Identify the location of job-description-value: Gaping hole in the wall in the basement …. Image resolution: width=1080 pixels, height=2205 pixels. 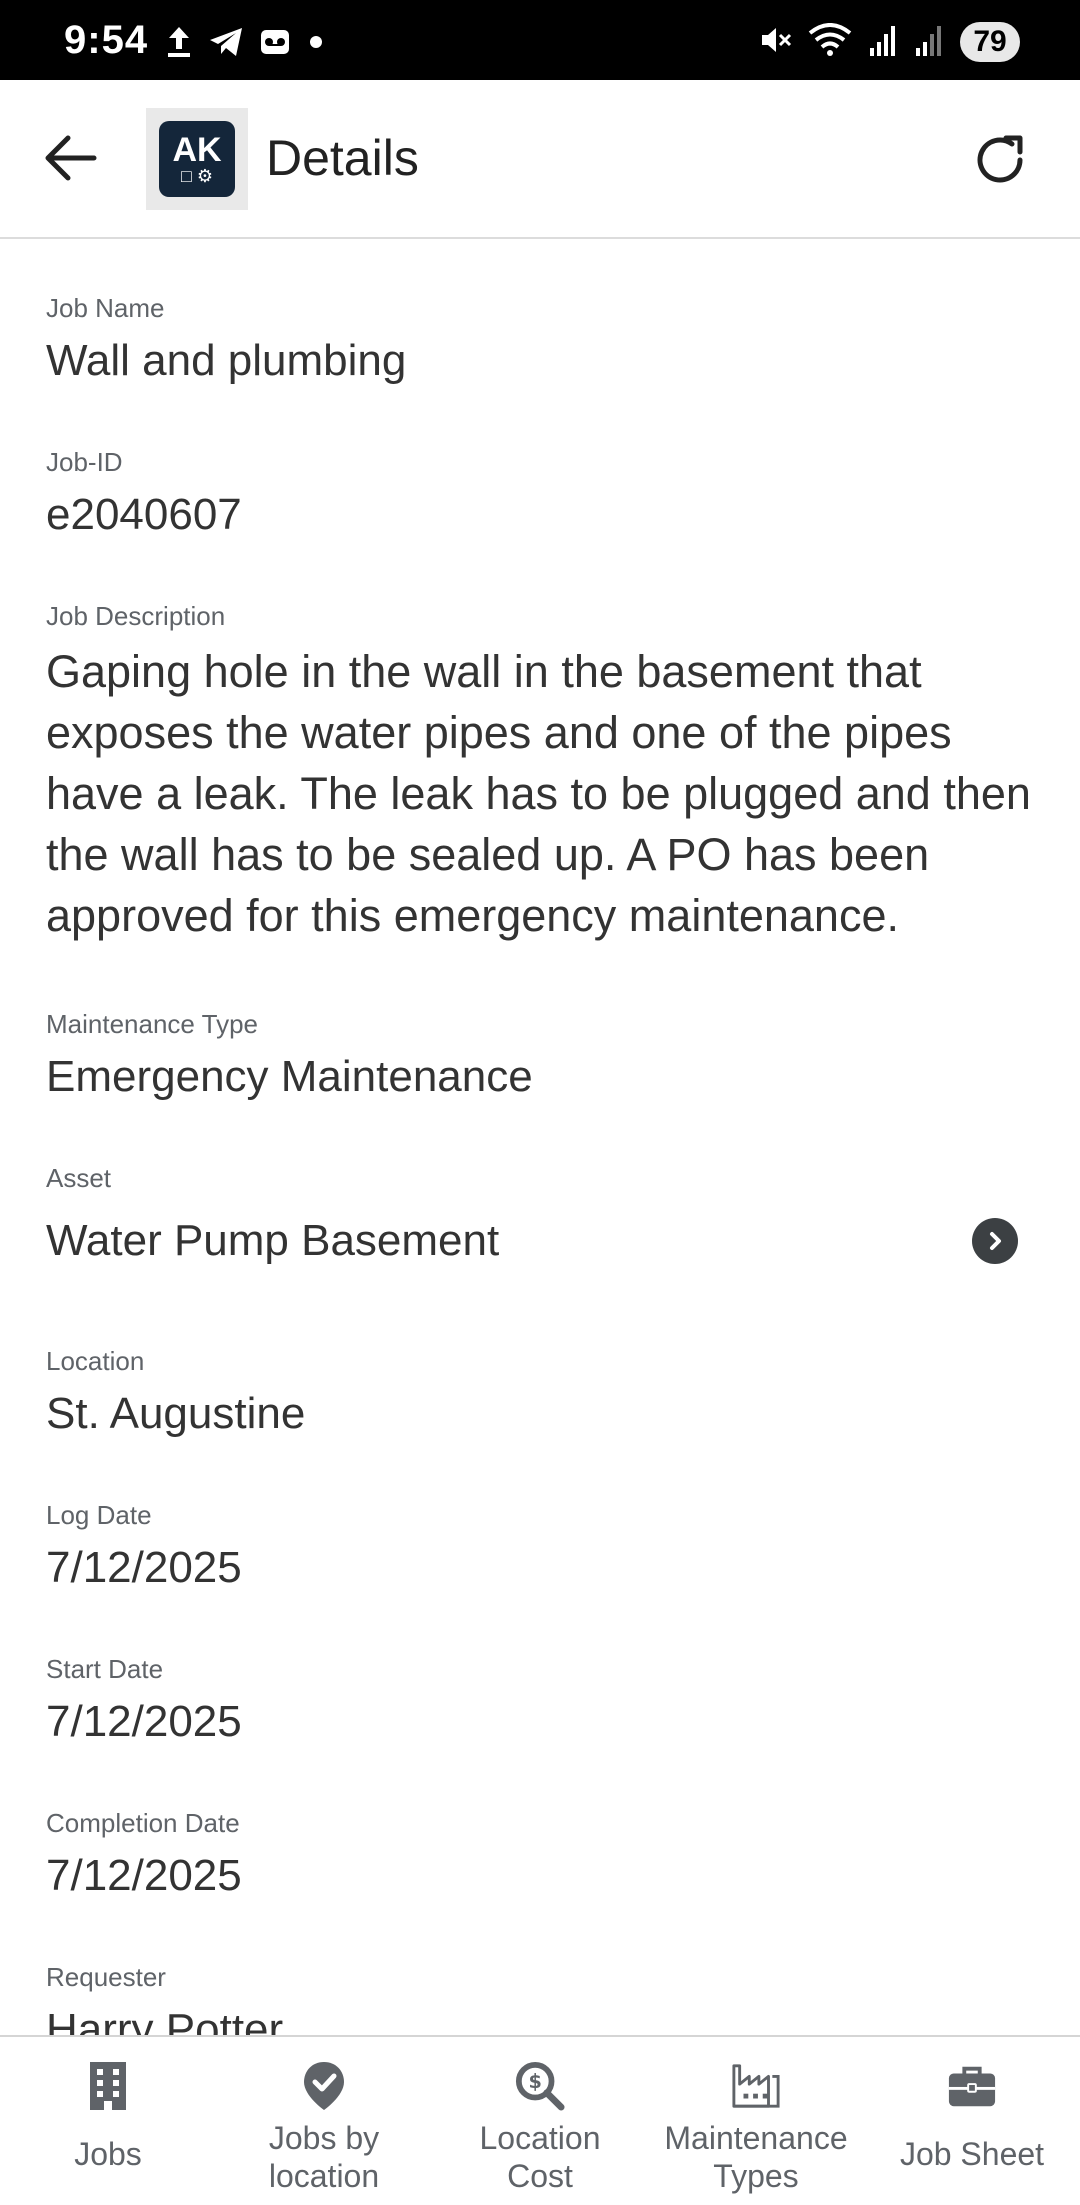
(538, 793).